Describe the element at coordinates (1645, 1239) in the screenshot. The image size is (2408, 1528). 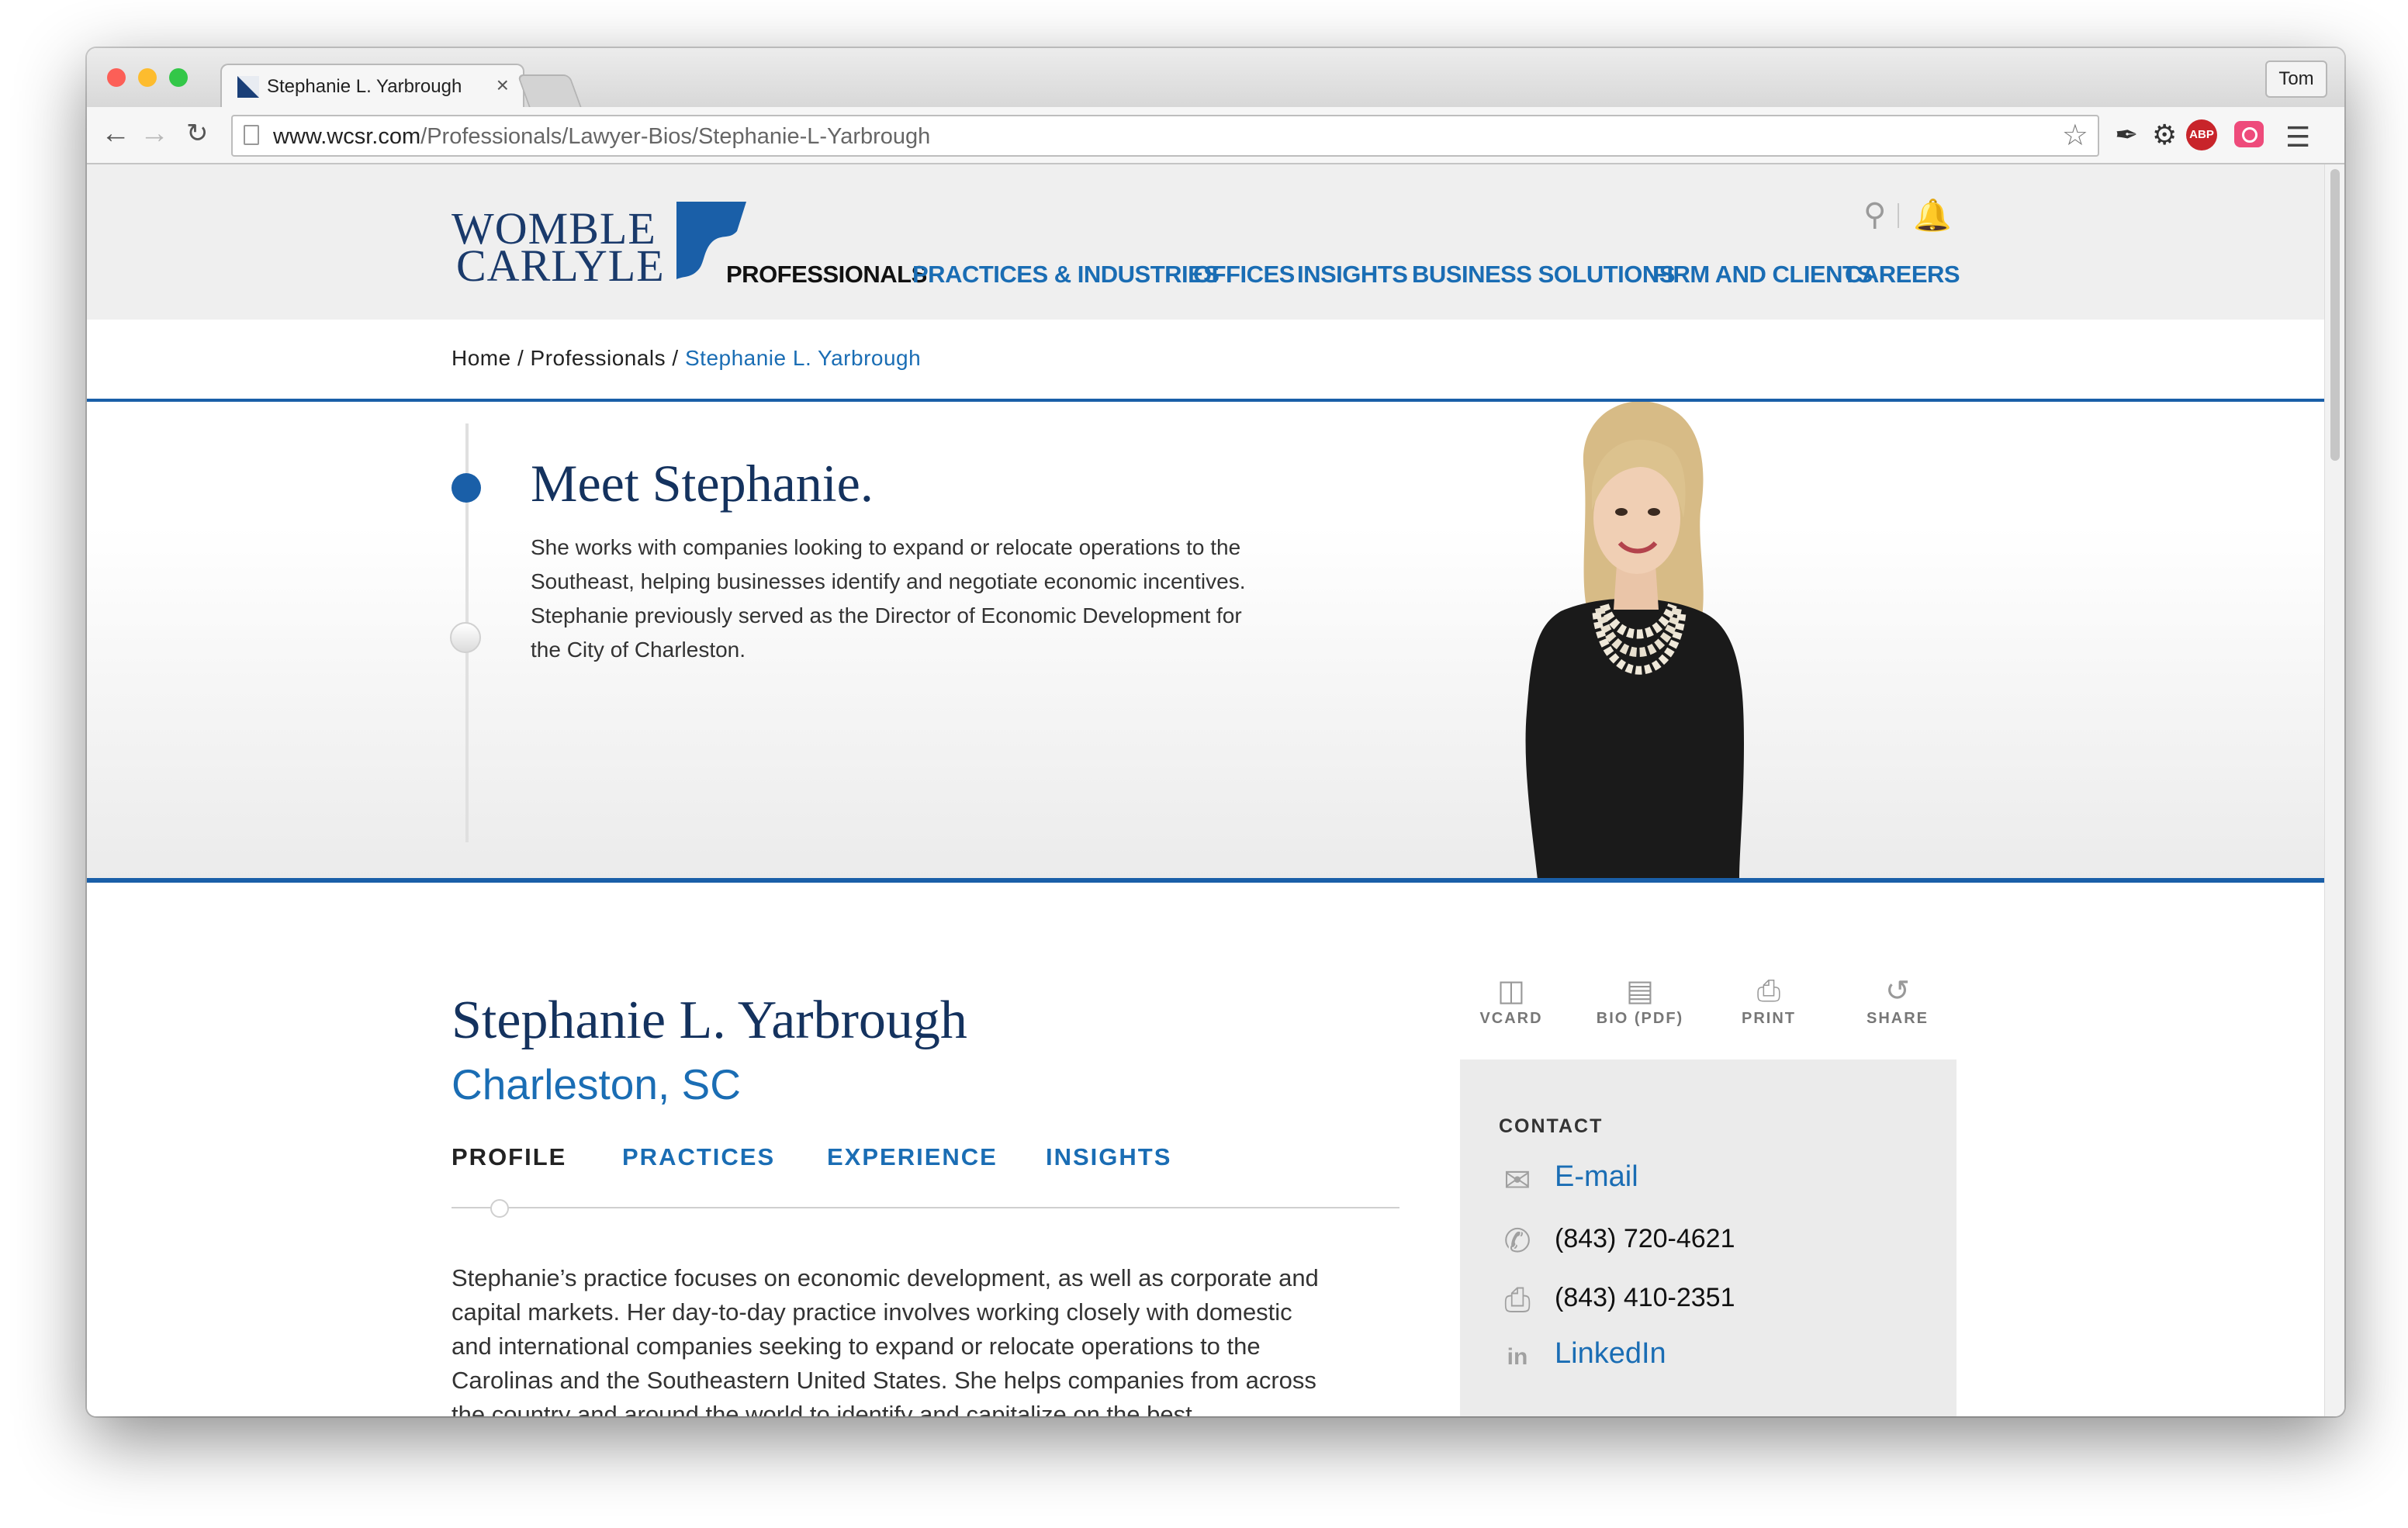
I see `phone-number: (843) 720-4621` at that location.